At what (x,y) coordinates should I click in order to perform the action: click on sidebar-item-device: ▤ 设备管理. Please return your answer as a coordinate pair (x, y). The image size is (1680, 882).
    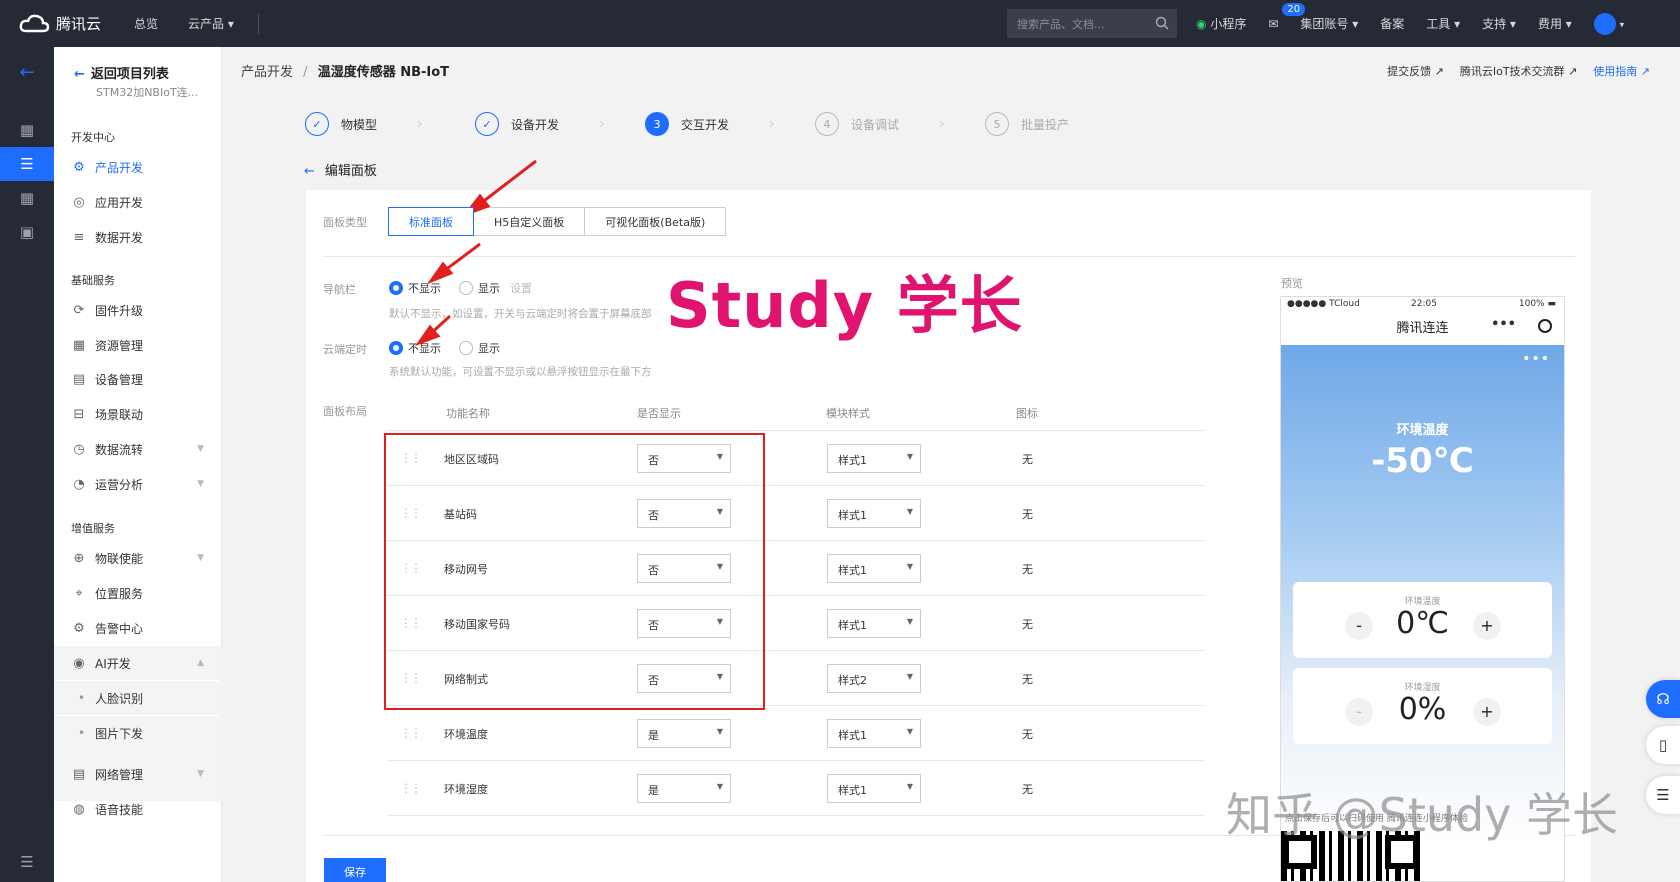
    Looking at the image, I should click on (138, 379).